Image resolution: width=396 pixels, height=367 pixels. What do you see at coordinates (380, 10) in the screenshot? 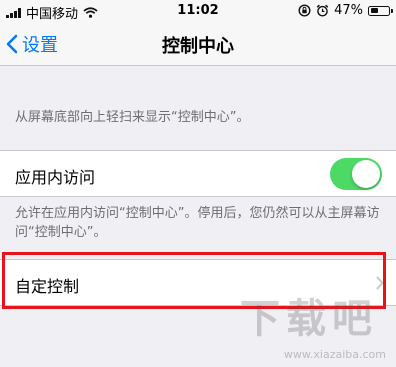
I see `battery-icon` at bounding box center [380, 10].